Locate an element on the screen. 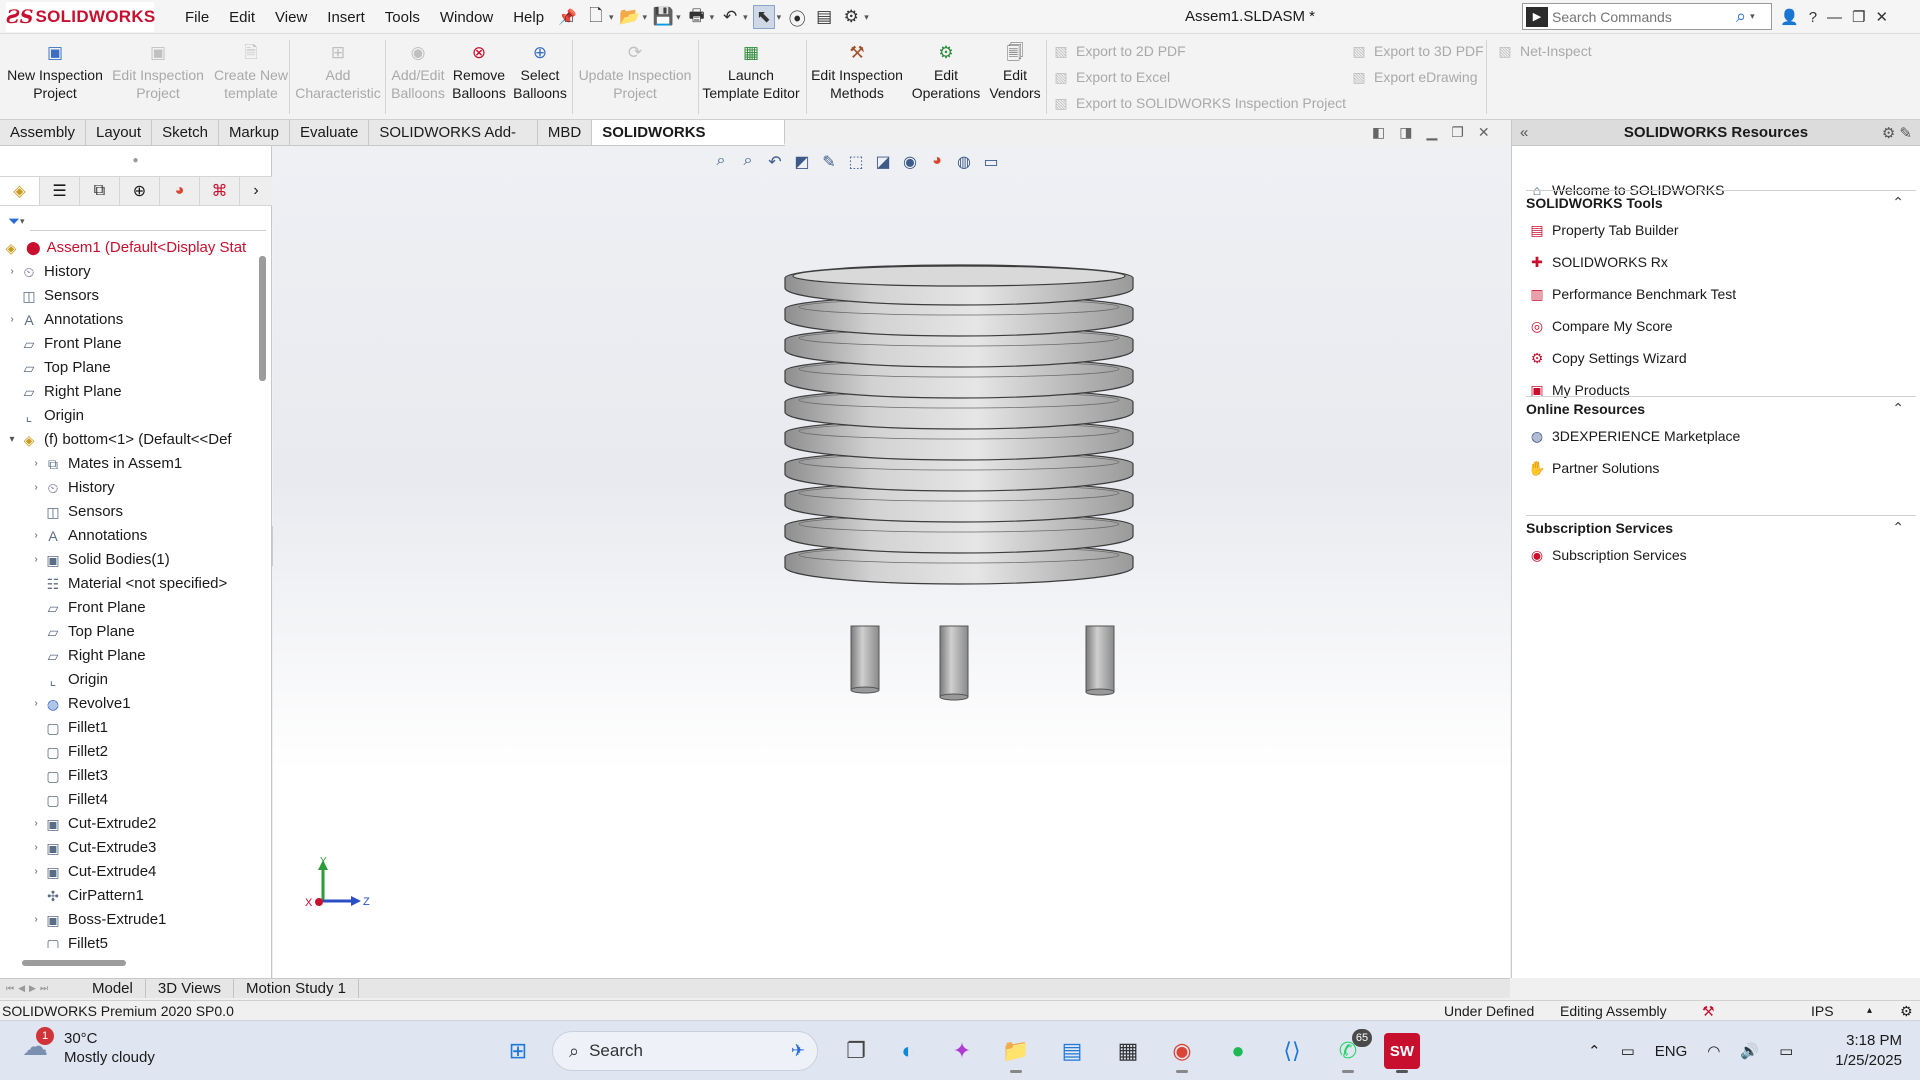 The height and width of the screenshot is (1080, 1920). vscode-icon: ⟨⟩ is located at coordinates (1292, 1051).